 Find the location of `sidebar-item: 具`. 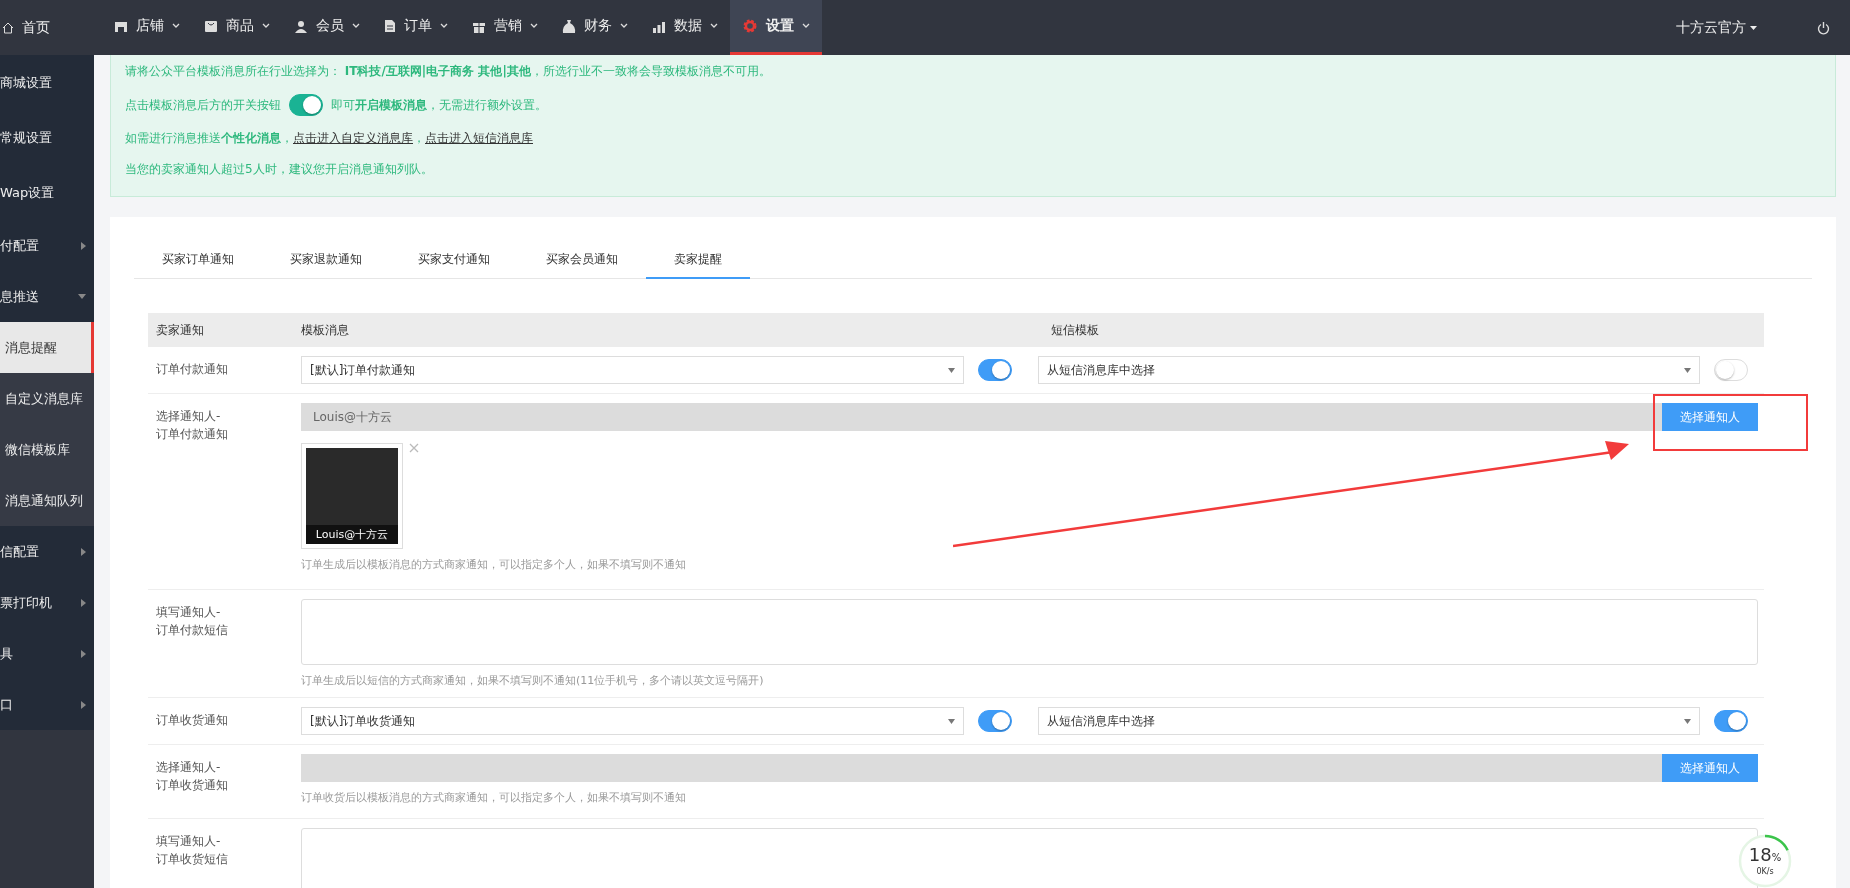

sidebar-item: 具 is located at coordinates (47, 653).